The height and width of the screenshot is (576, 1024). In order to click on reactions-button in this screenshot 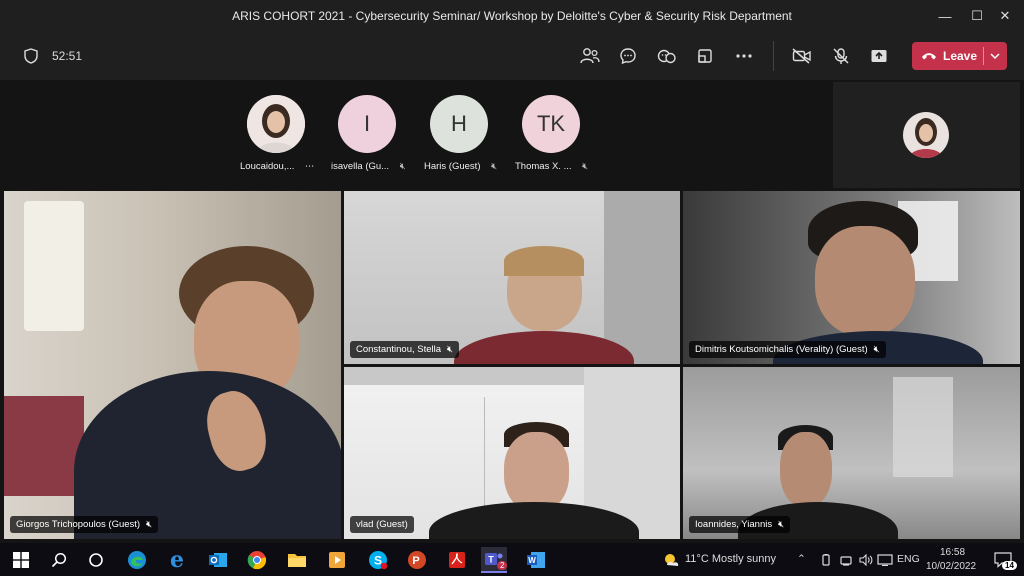, I will do `click(667, 56)`.